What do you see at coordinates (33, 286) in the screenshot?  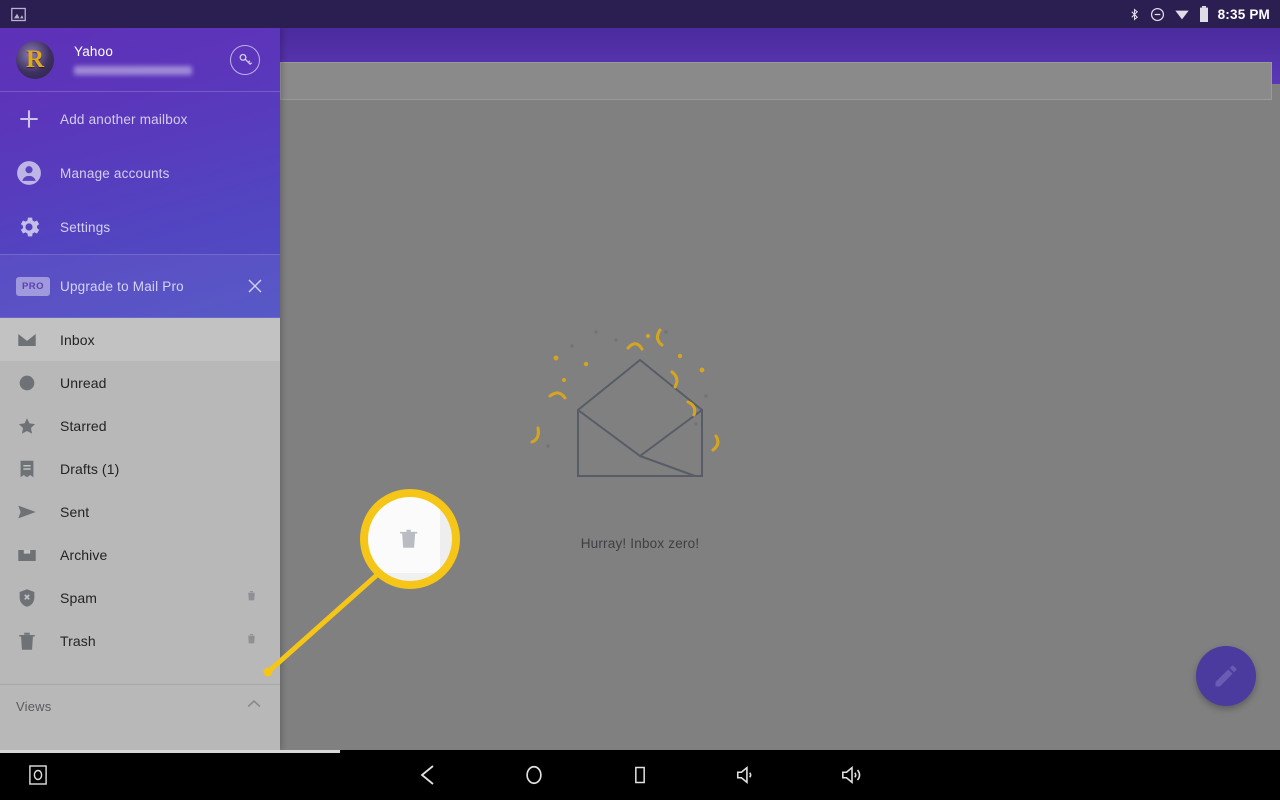 I see `pro-badge-label: PRO` at bounding box center [33, 286].